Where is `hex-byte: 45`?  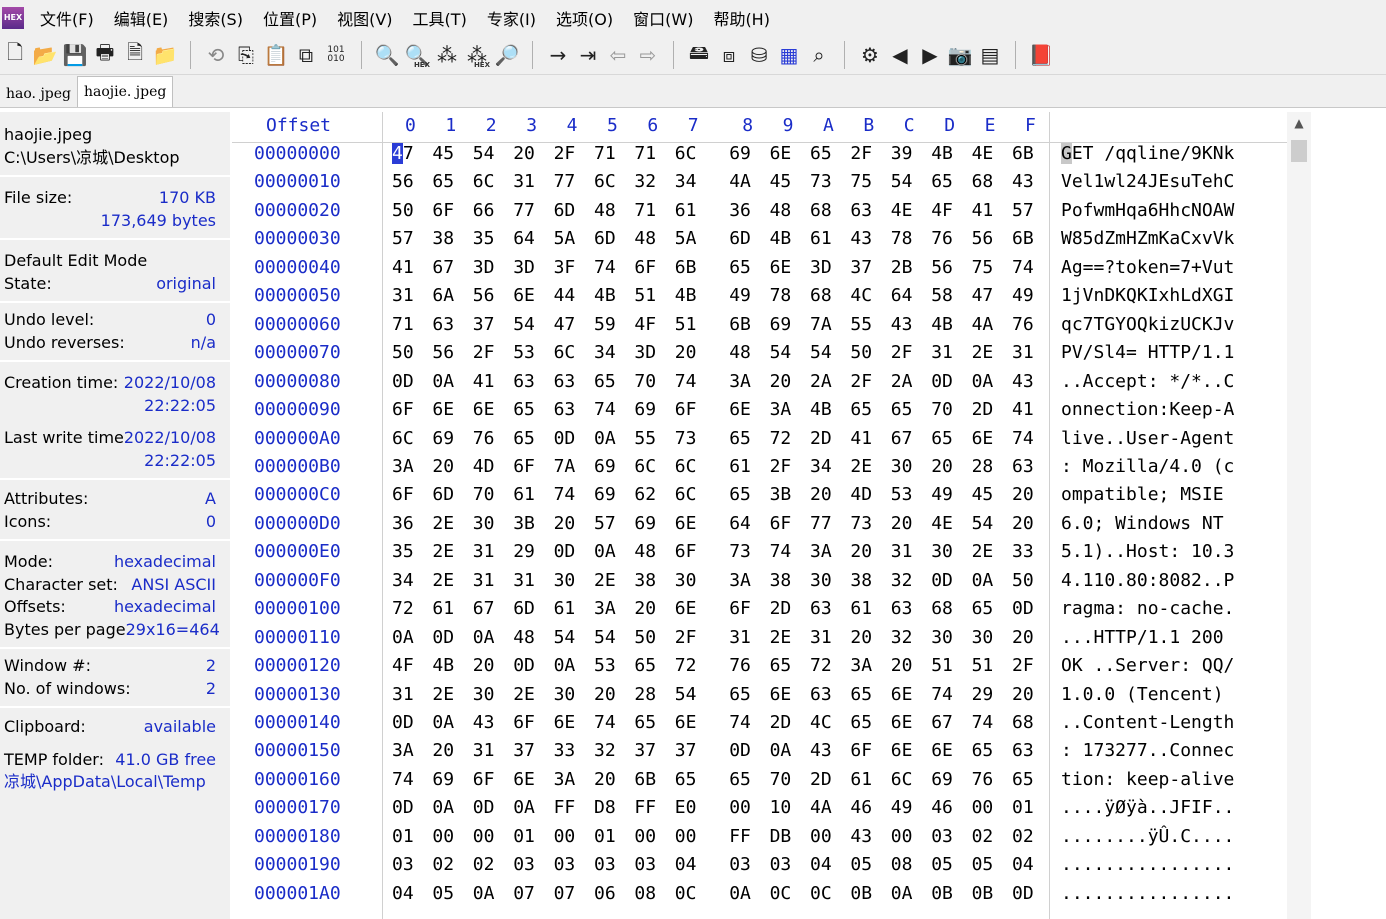 hex-byte: 45 is located at coordinates (443, 153).